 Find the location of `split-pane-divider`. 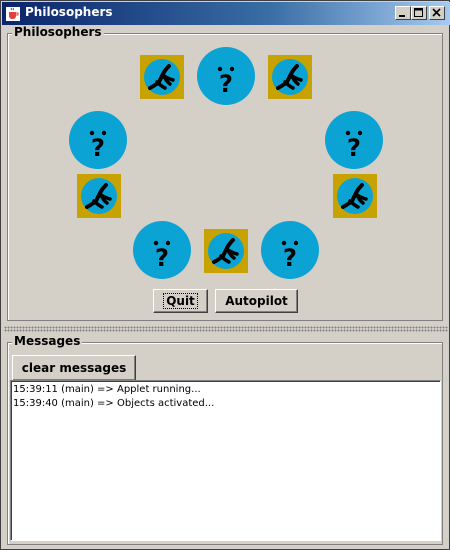

split-pane-divider is located at coordinates (226, 329).